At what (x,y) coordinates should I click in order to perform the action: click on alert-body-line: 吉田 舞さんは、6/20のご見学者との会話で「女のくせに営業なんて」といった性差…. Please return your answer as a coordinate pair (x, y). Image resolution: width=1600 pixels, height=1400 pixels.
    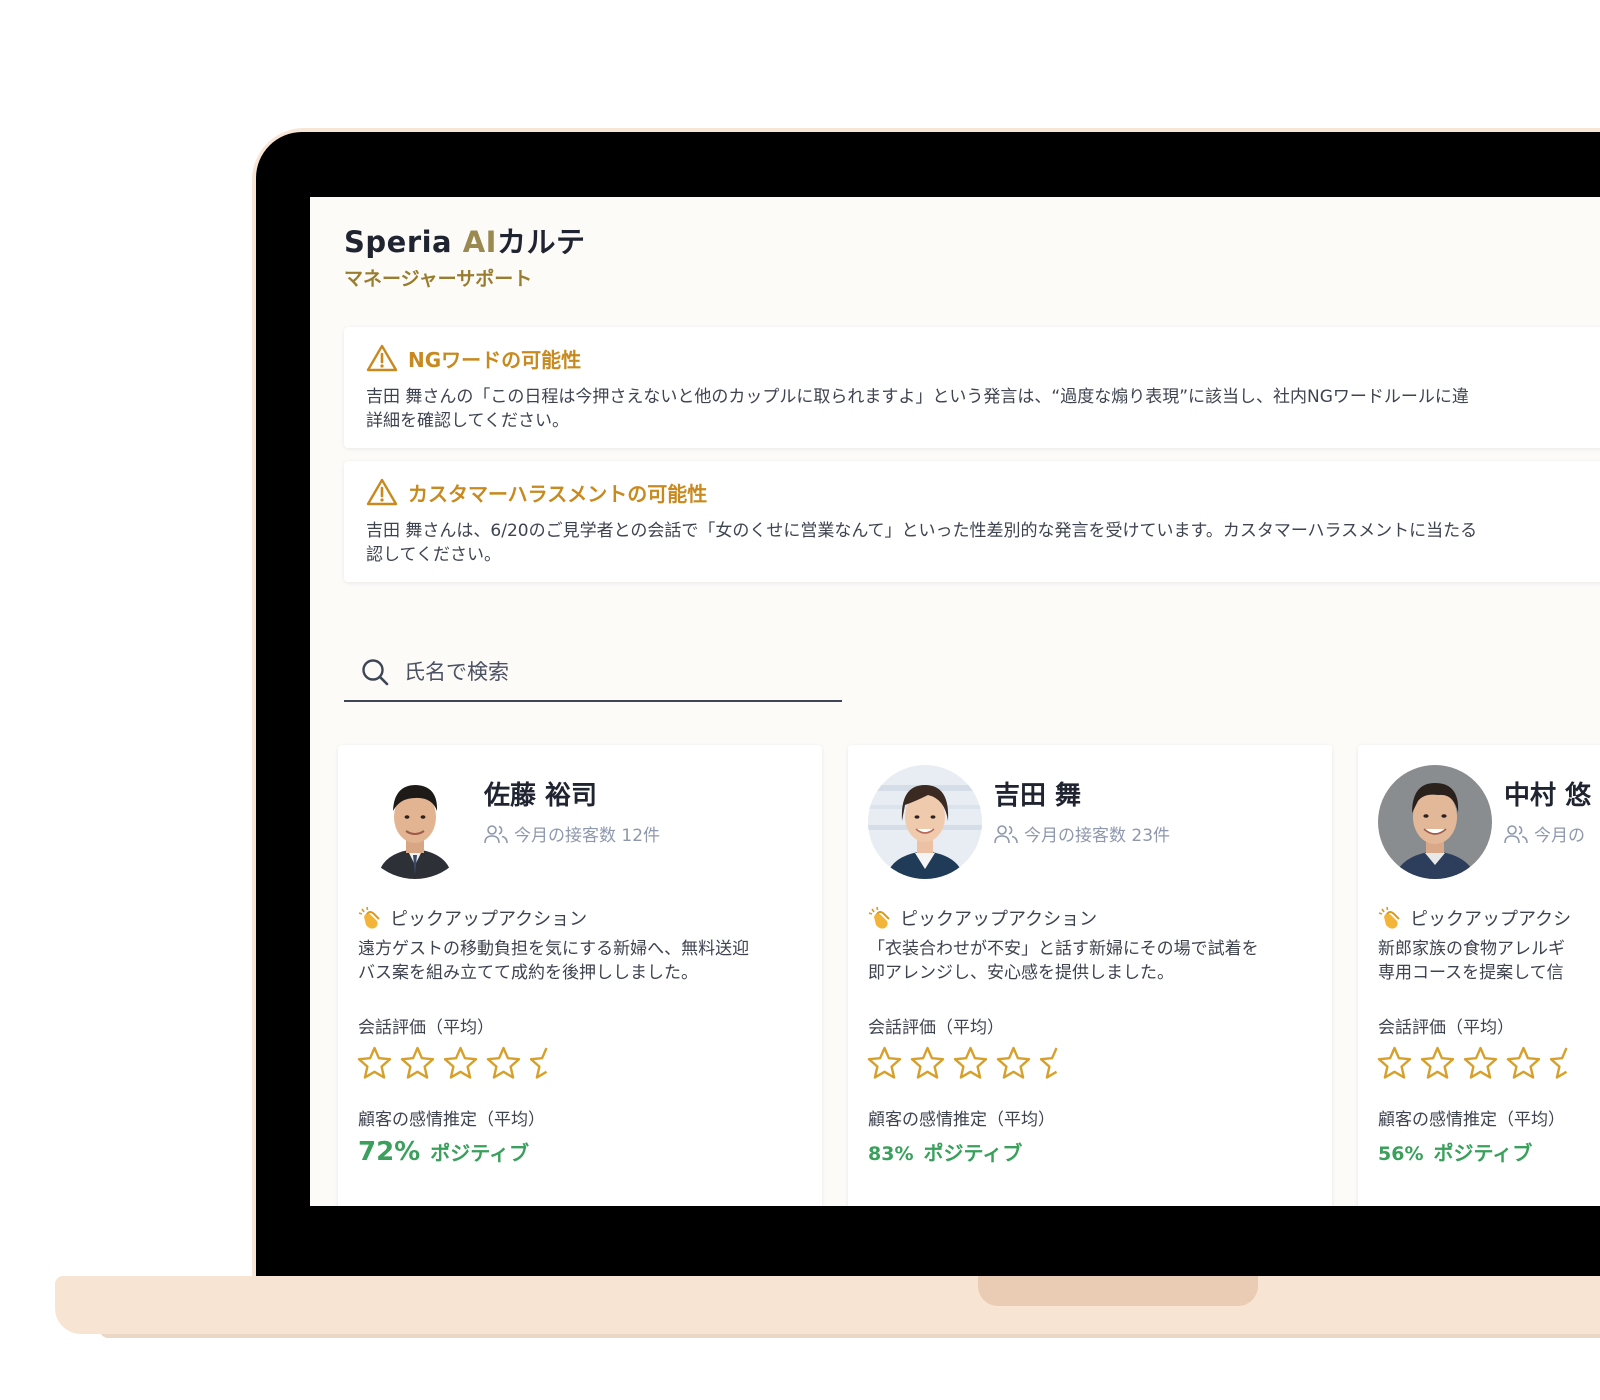
    Looking at the image, I should click on (922, 531).